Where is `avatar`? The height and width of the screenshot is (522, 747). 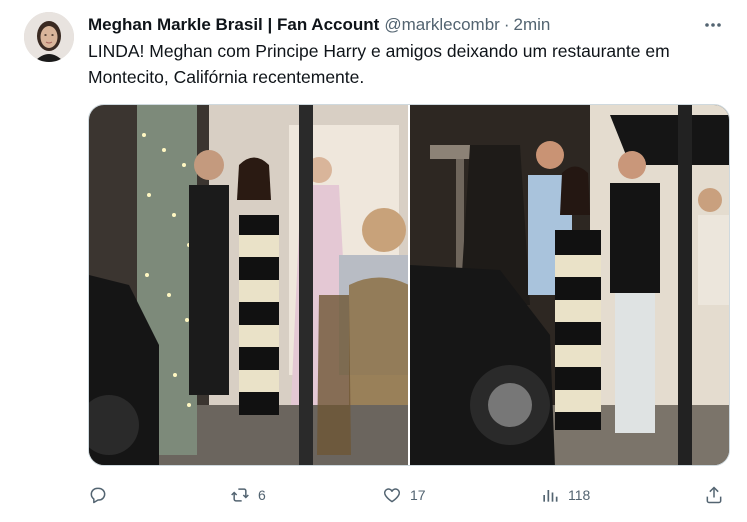 avatar is located at coordinates (49, 37).